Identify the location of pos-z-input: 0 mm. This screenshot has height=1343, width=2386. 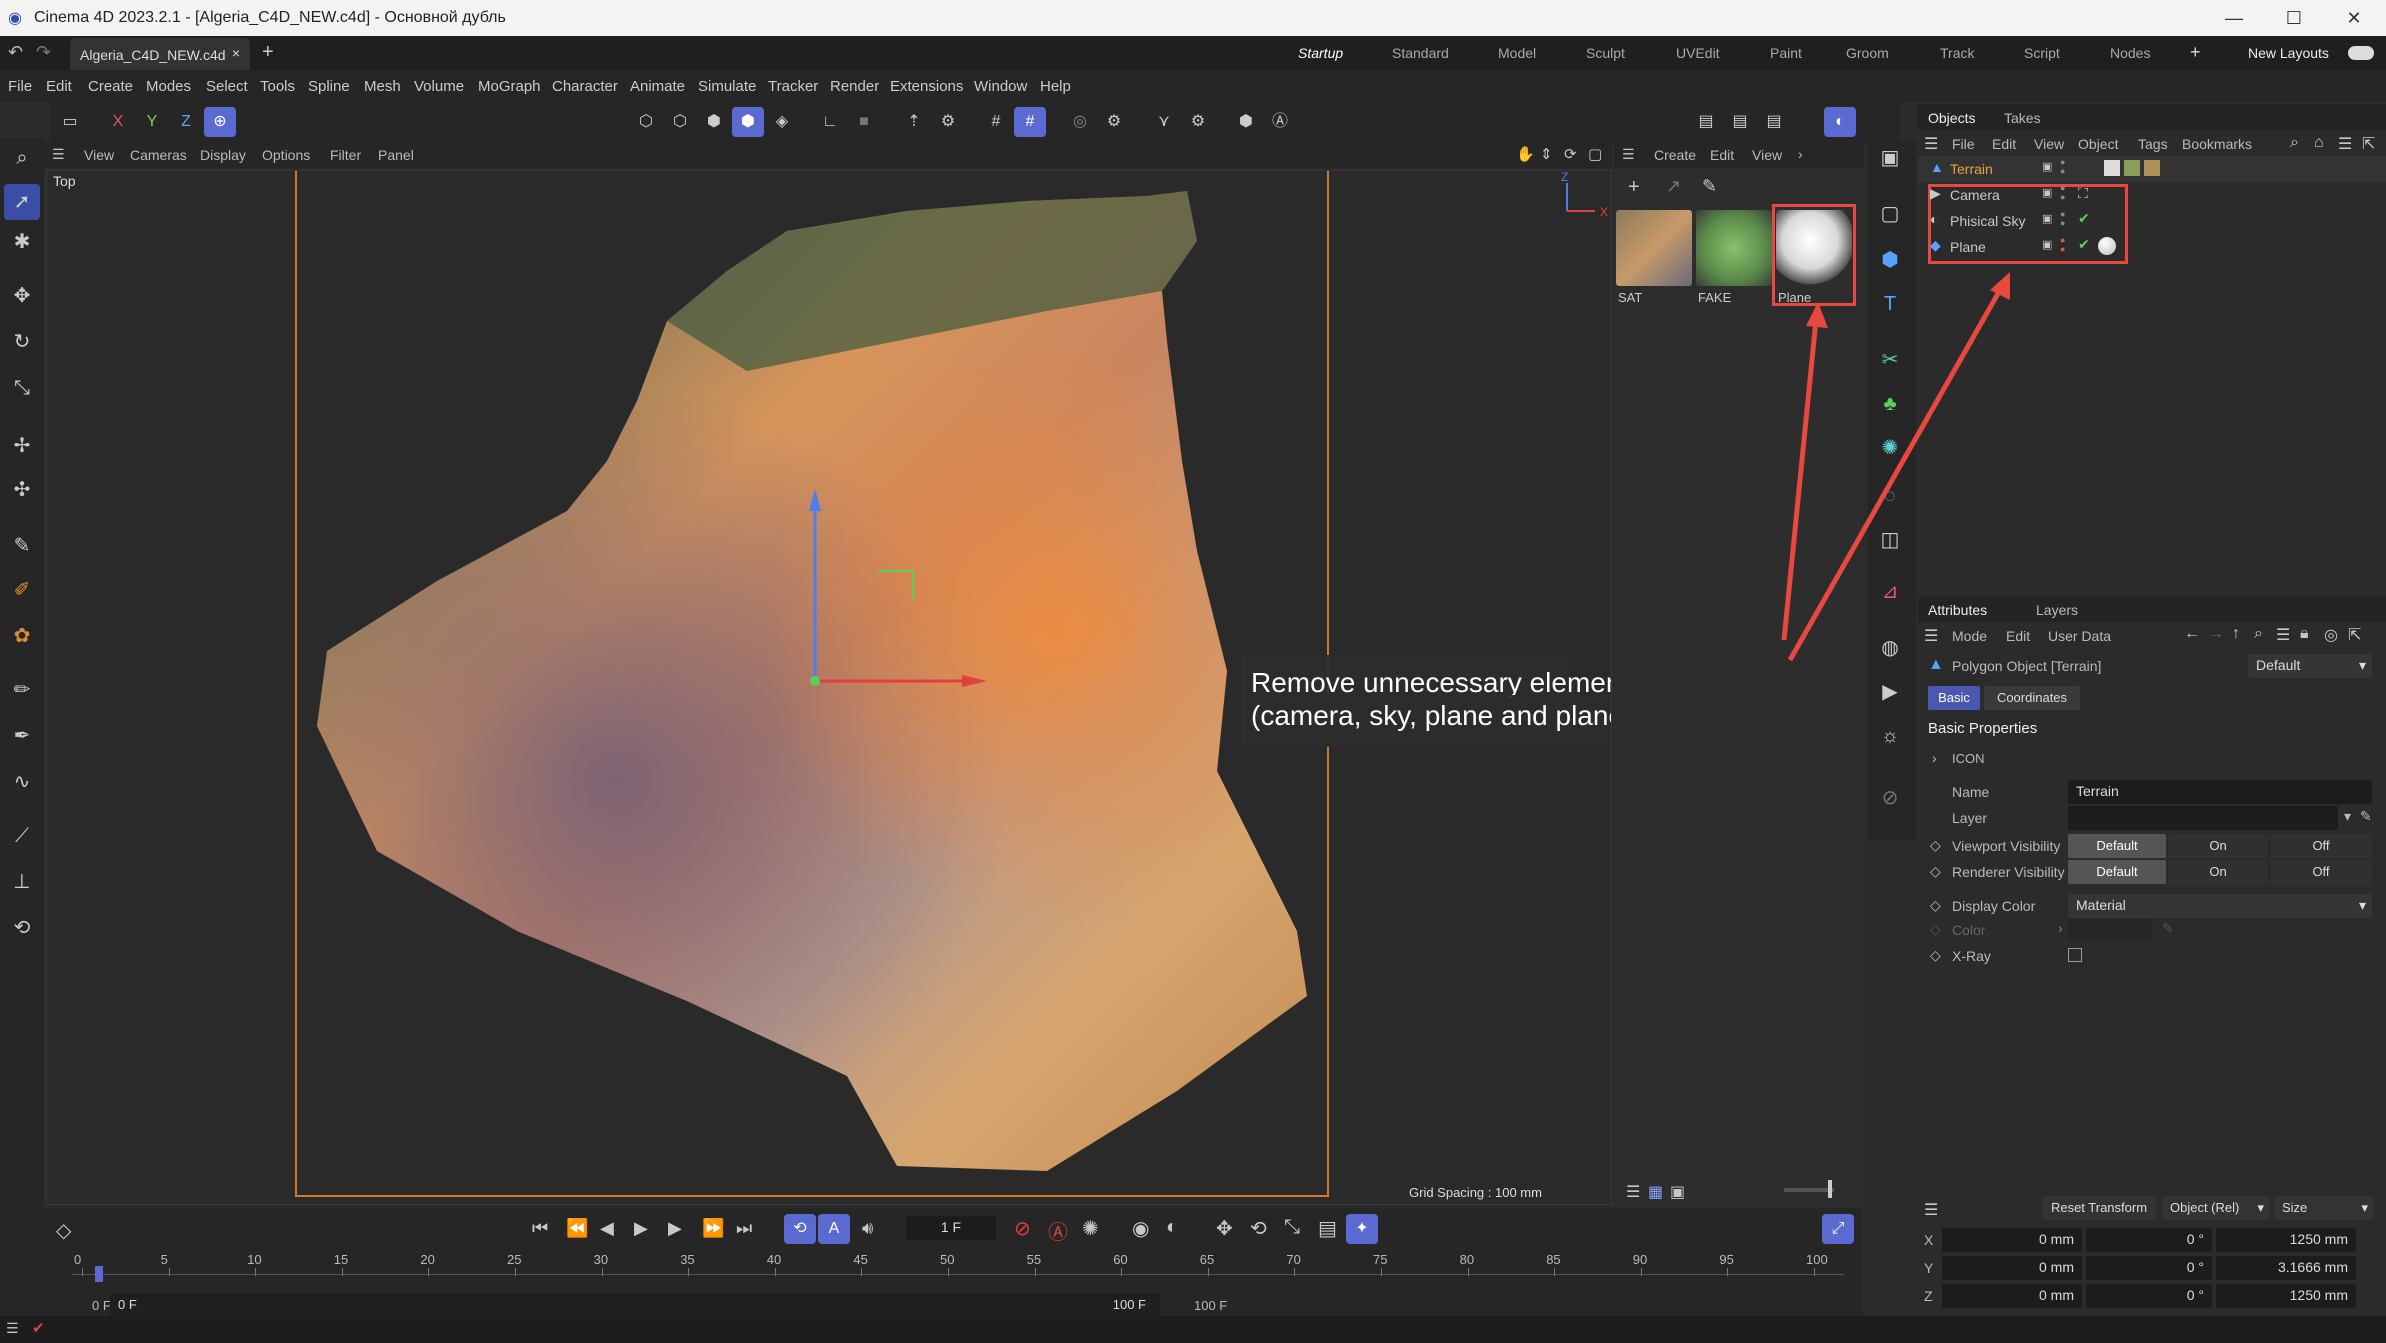
(2012, 1296).